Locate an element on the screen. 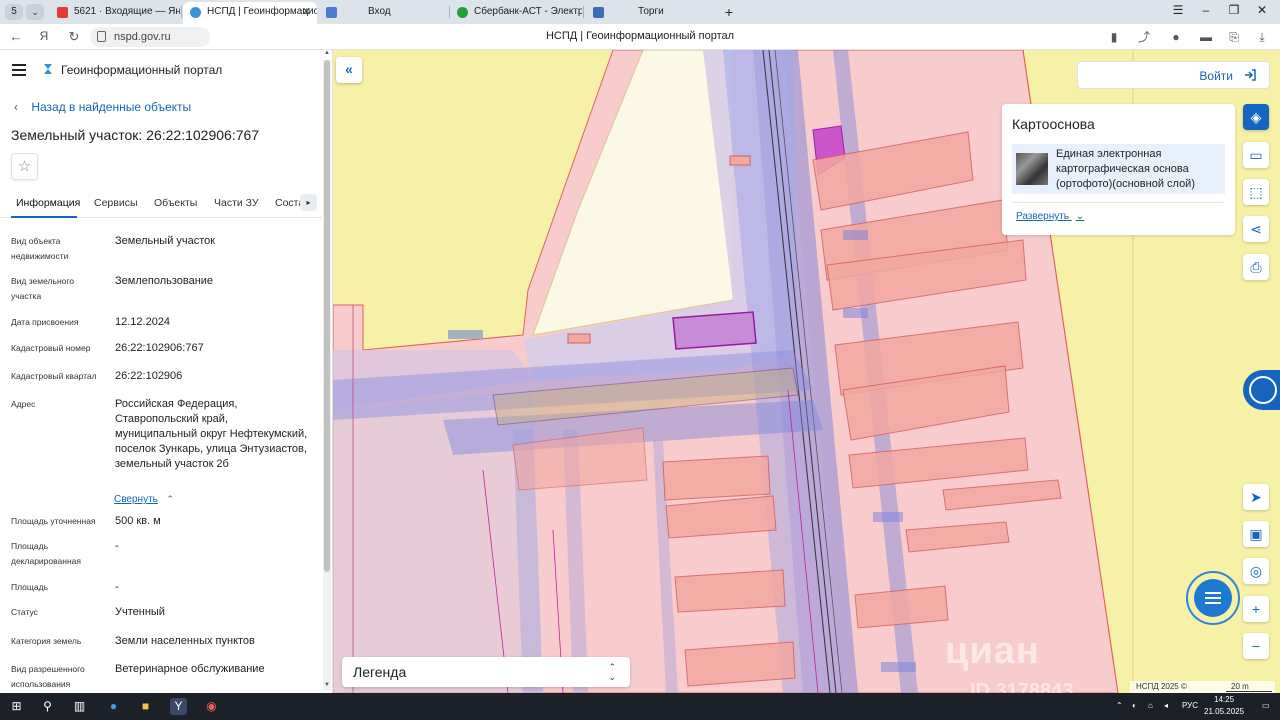 The image size is (1280, 720). legend-dropdown: Легенда ⌃ ⌄ is located at coordinates (486, 672).